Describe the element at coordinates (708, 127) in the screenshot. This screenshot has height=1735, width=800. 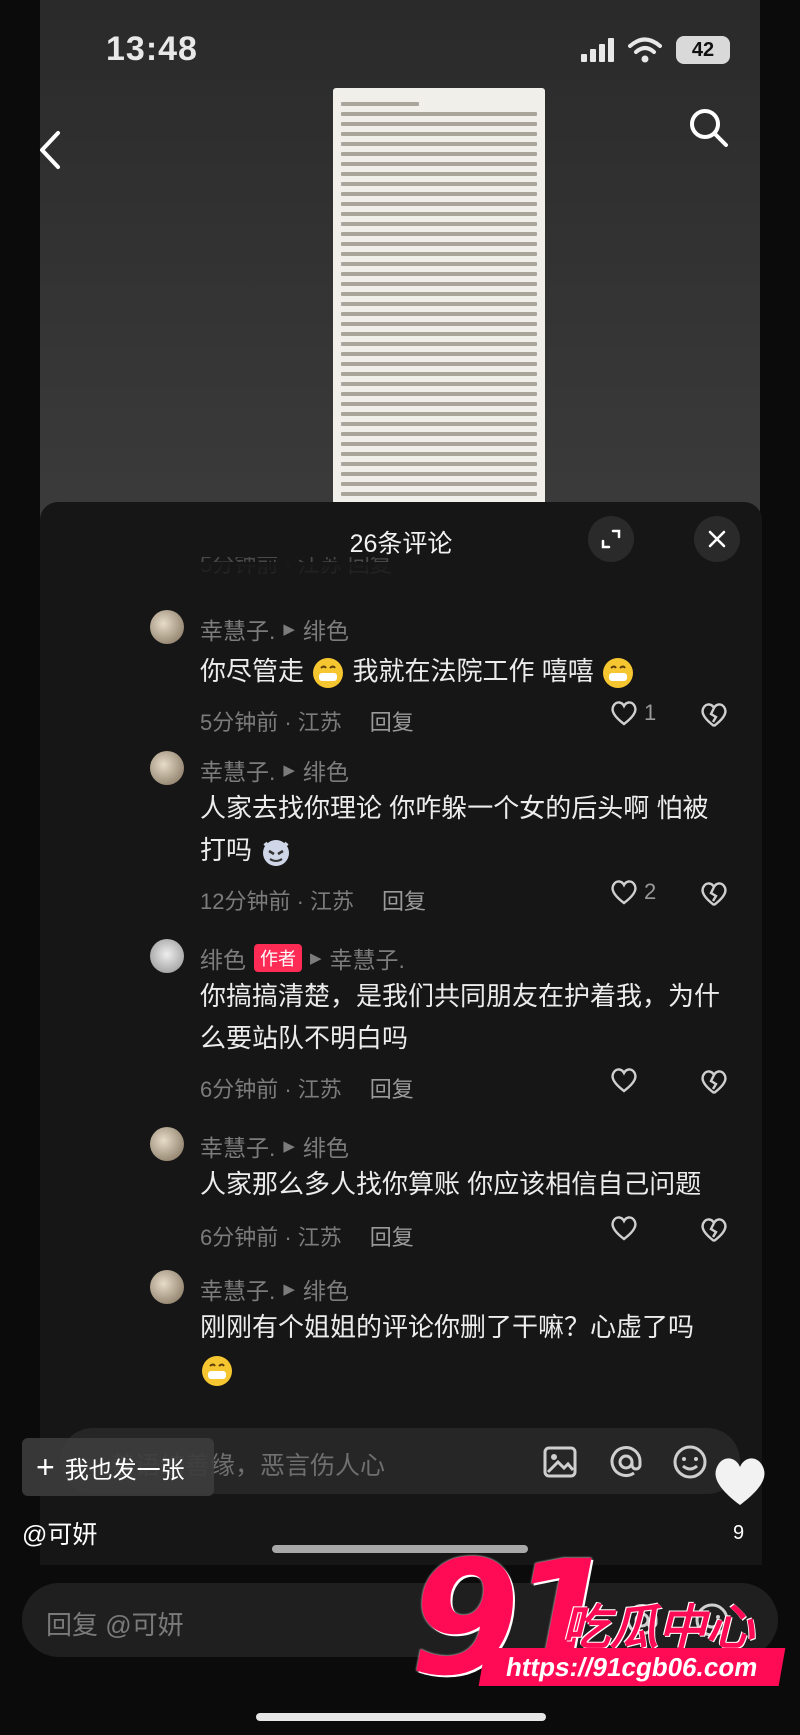
I see `search-icon` at that location.